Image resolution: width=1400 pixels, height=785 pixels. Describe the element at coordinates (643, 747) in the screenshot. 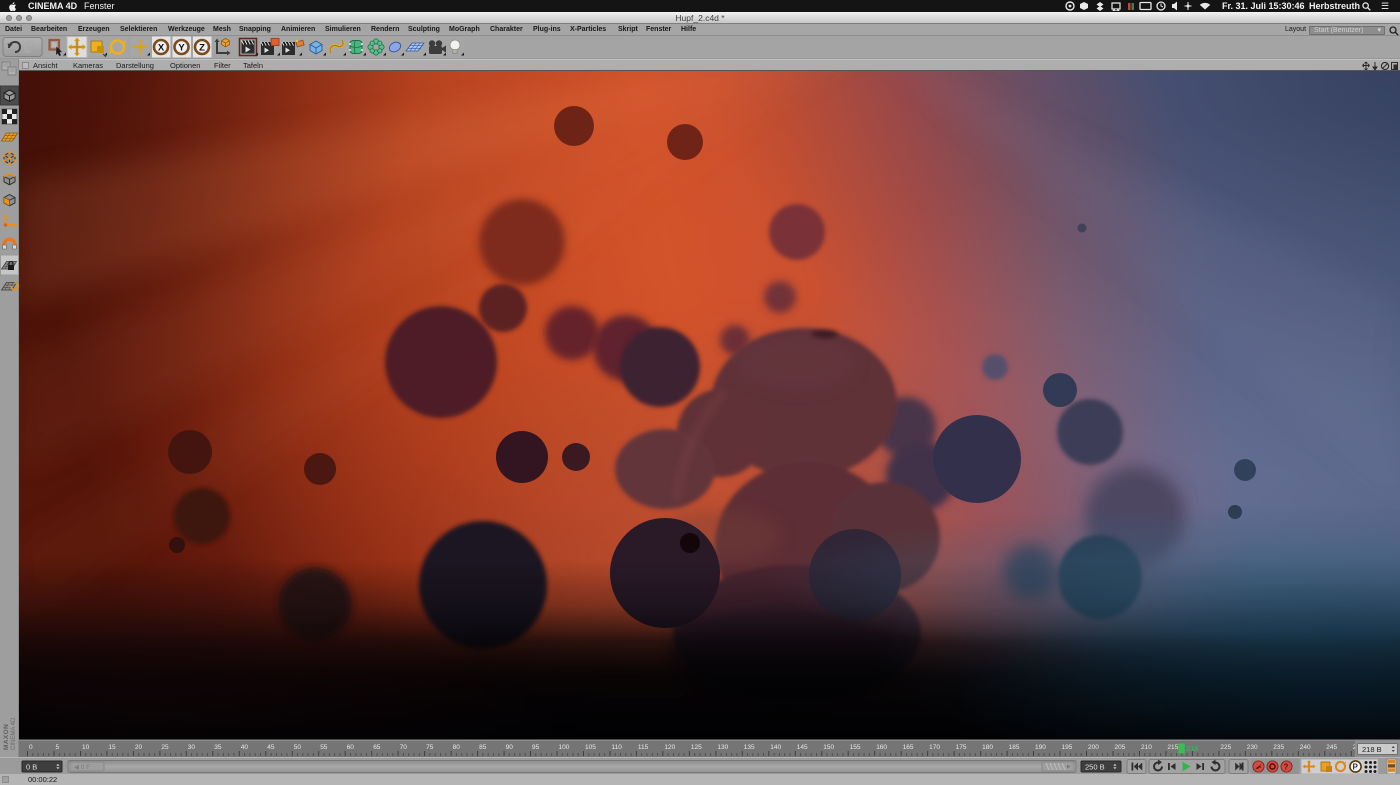

I see `svg-text: 115` at that location.